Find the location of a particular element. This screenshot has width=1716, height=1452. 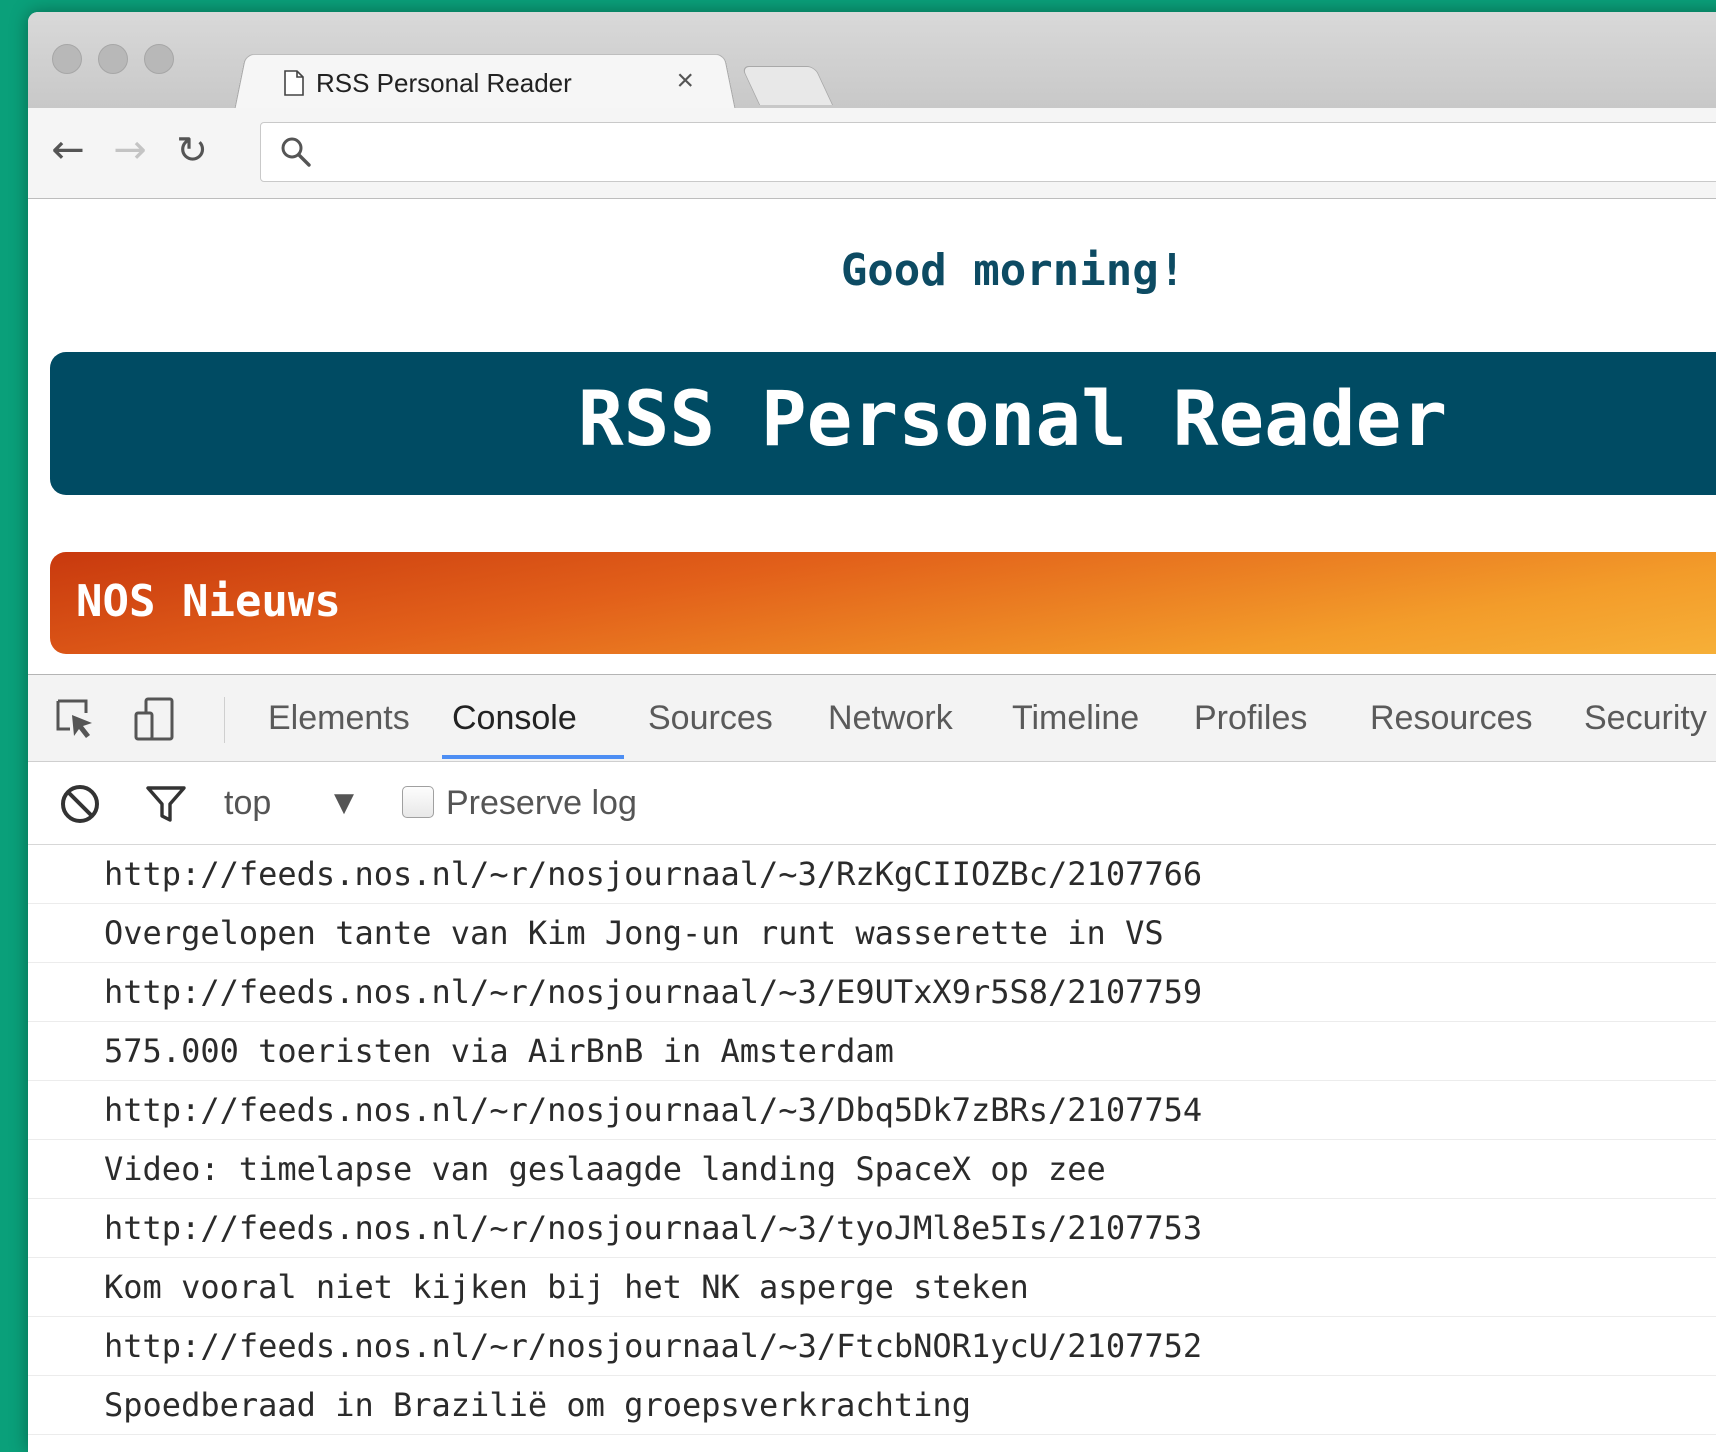

app-title: RSS Personal Reader is located at coordinates (1012, 418).